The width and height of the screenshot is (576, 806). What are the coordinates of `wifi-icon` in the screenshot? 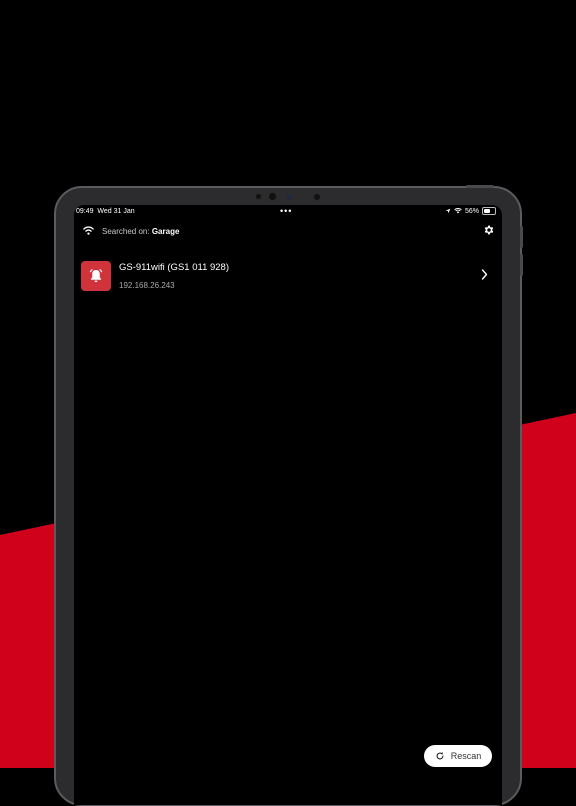 It's located at (88, 230).